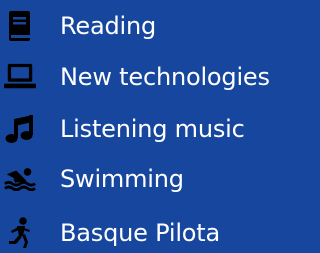 Image resolution: width=320 pixels, height=253 pixels. Describe the element at coordinates (20, 129) in the screenshot. I see `music-note-icon` at that location.